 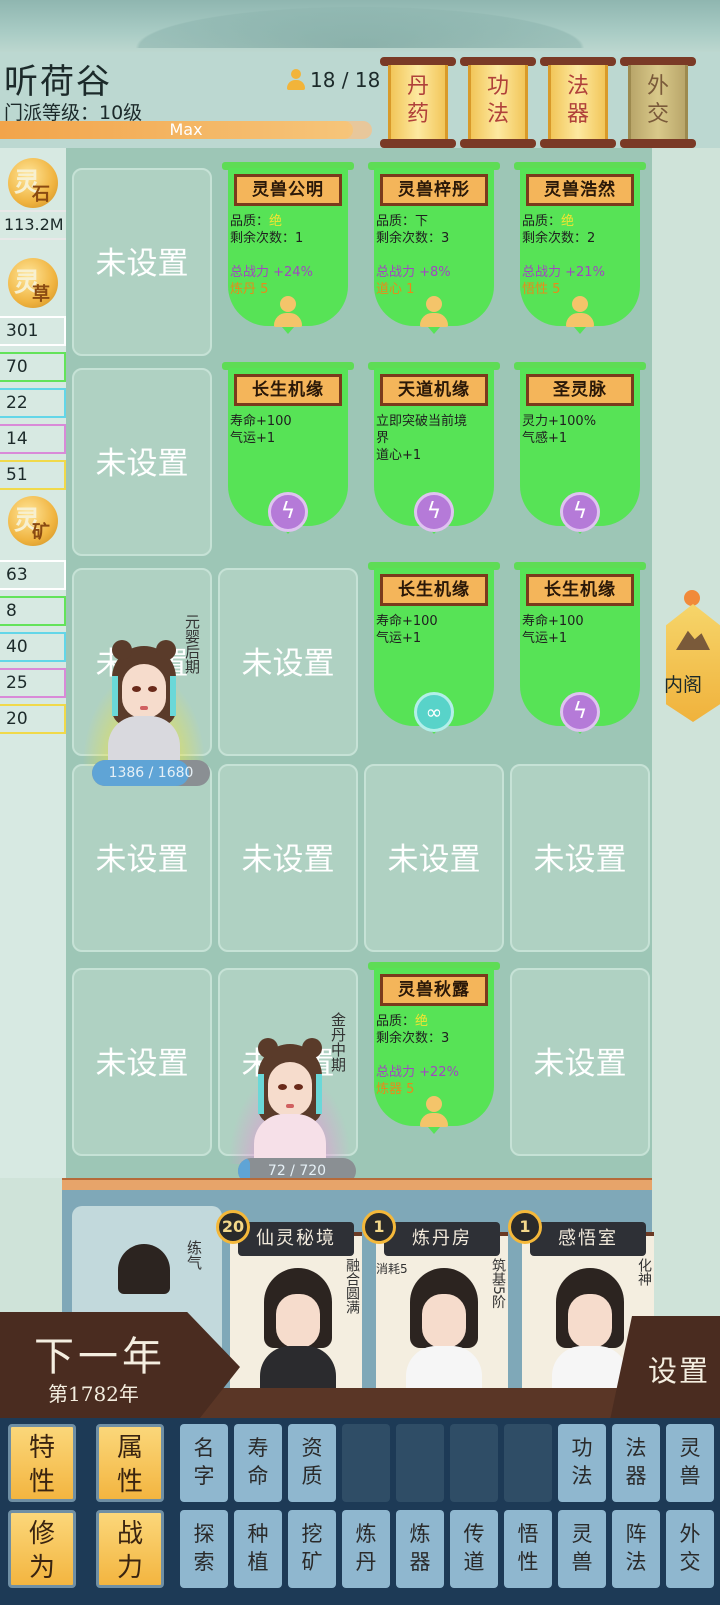 What do you see at coordinates (580, 255) in the screenshot?
I see `effect-card: 灵兽浩然 品质：绝 剩余次数：2 总战力 +21% 悟性 5` at bounding box center [580, 255].